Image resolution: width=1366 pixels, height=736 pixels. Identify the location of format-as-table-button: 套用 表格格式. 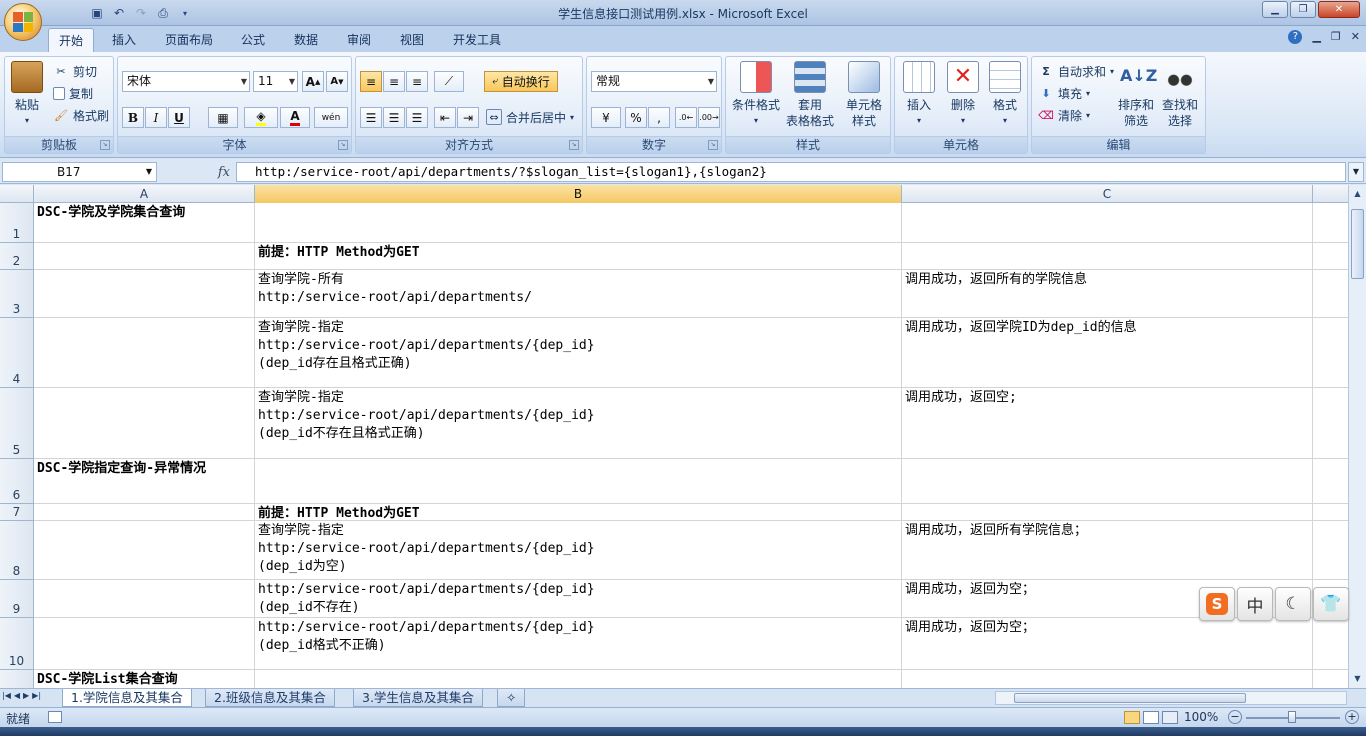
(810, 95).